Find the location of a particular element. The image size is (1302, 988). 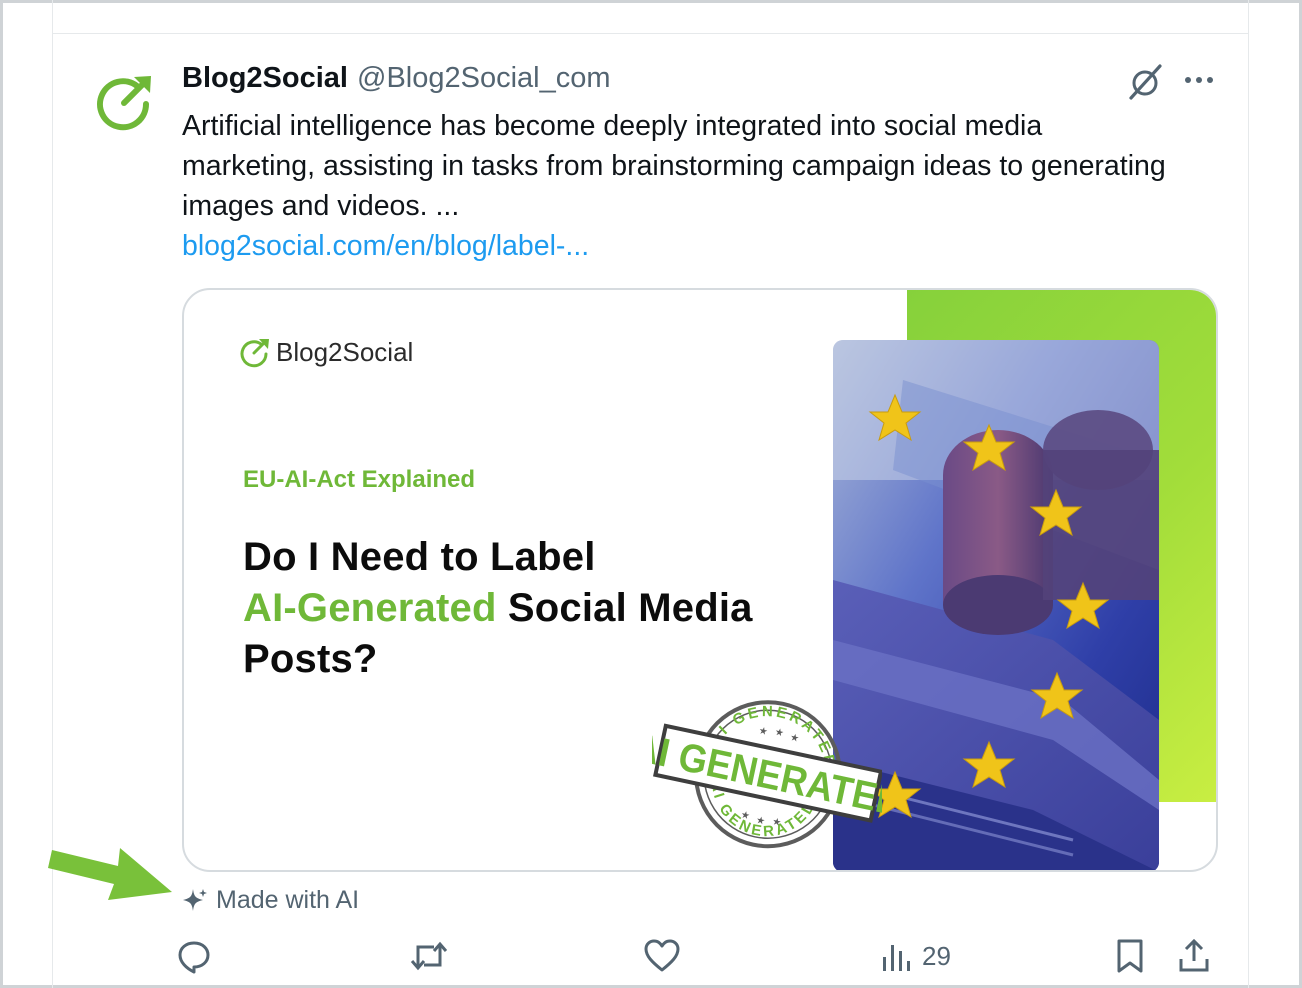

views-button: 29 is located at coordinates (915, 956).